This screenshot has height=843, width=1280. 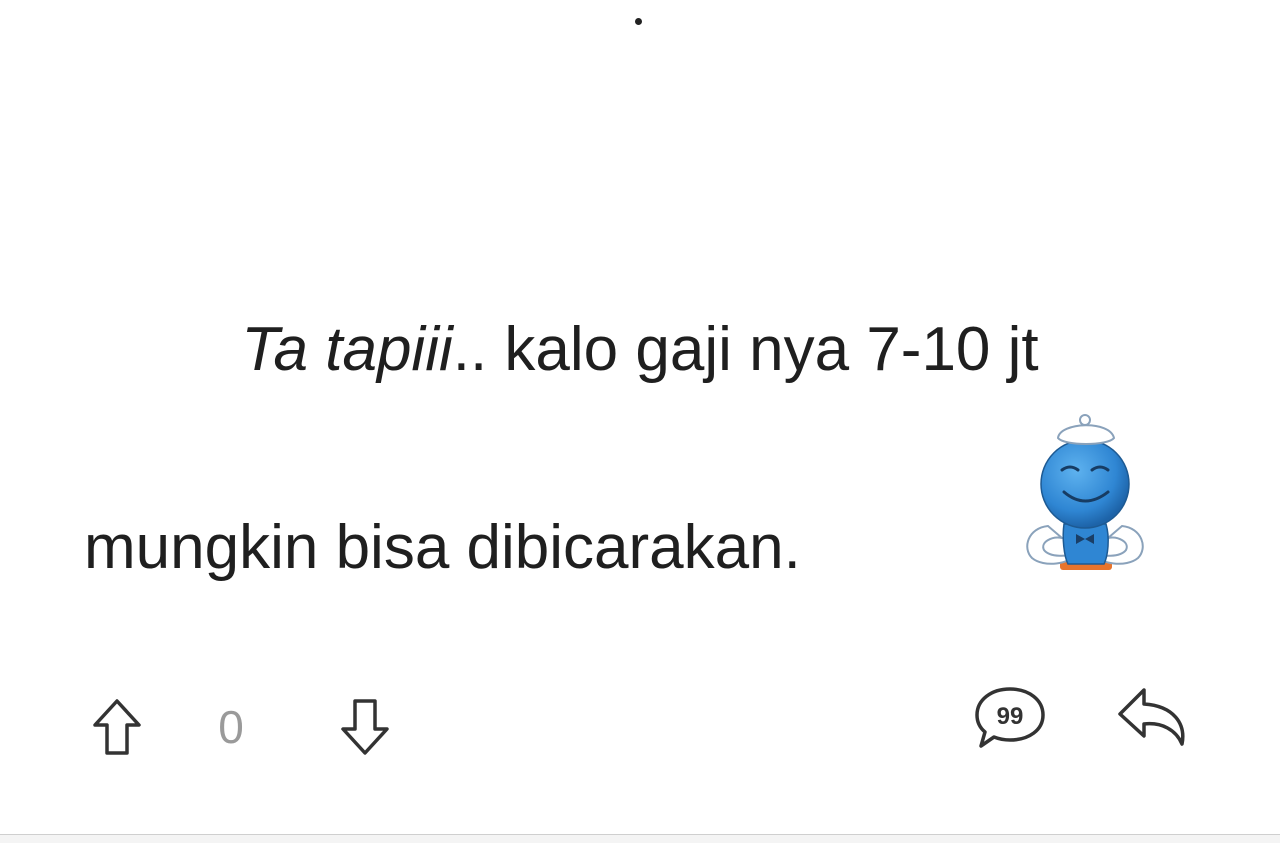 I want to click on quote-bubble-icon: 99, so click(x=1010, y=717).